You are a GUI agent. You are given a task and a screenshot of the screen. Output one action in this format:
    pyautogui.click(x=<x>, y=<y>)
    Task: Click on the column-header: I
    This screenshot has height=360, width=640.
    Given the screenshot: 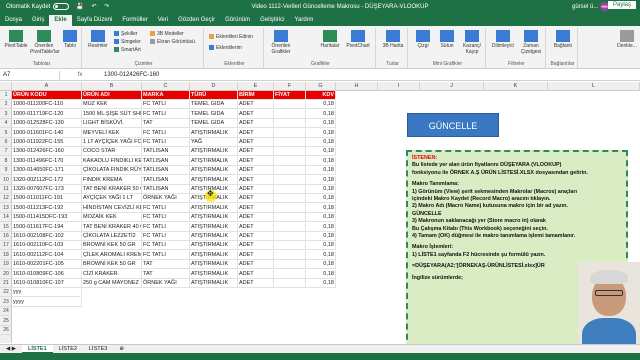 What is the action you would take?
    pyautogui.click(x=399, y=86)
    